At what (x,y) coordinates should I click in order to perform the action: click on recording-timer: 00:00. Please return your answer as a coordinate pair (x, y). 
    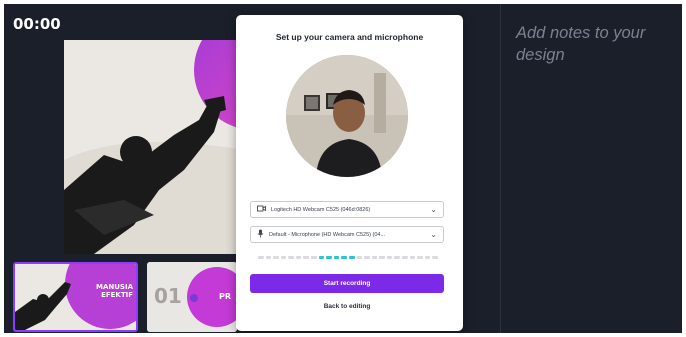
    Looking at the image, I should click on (37, 24).